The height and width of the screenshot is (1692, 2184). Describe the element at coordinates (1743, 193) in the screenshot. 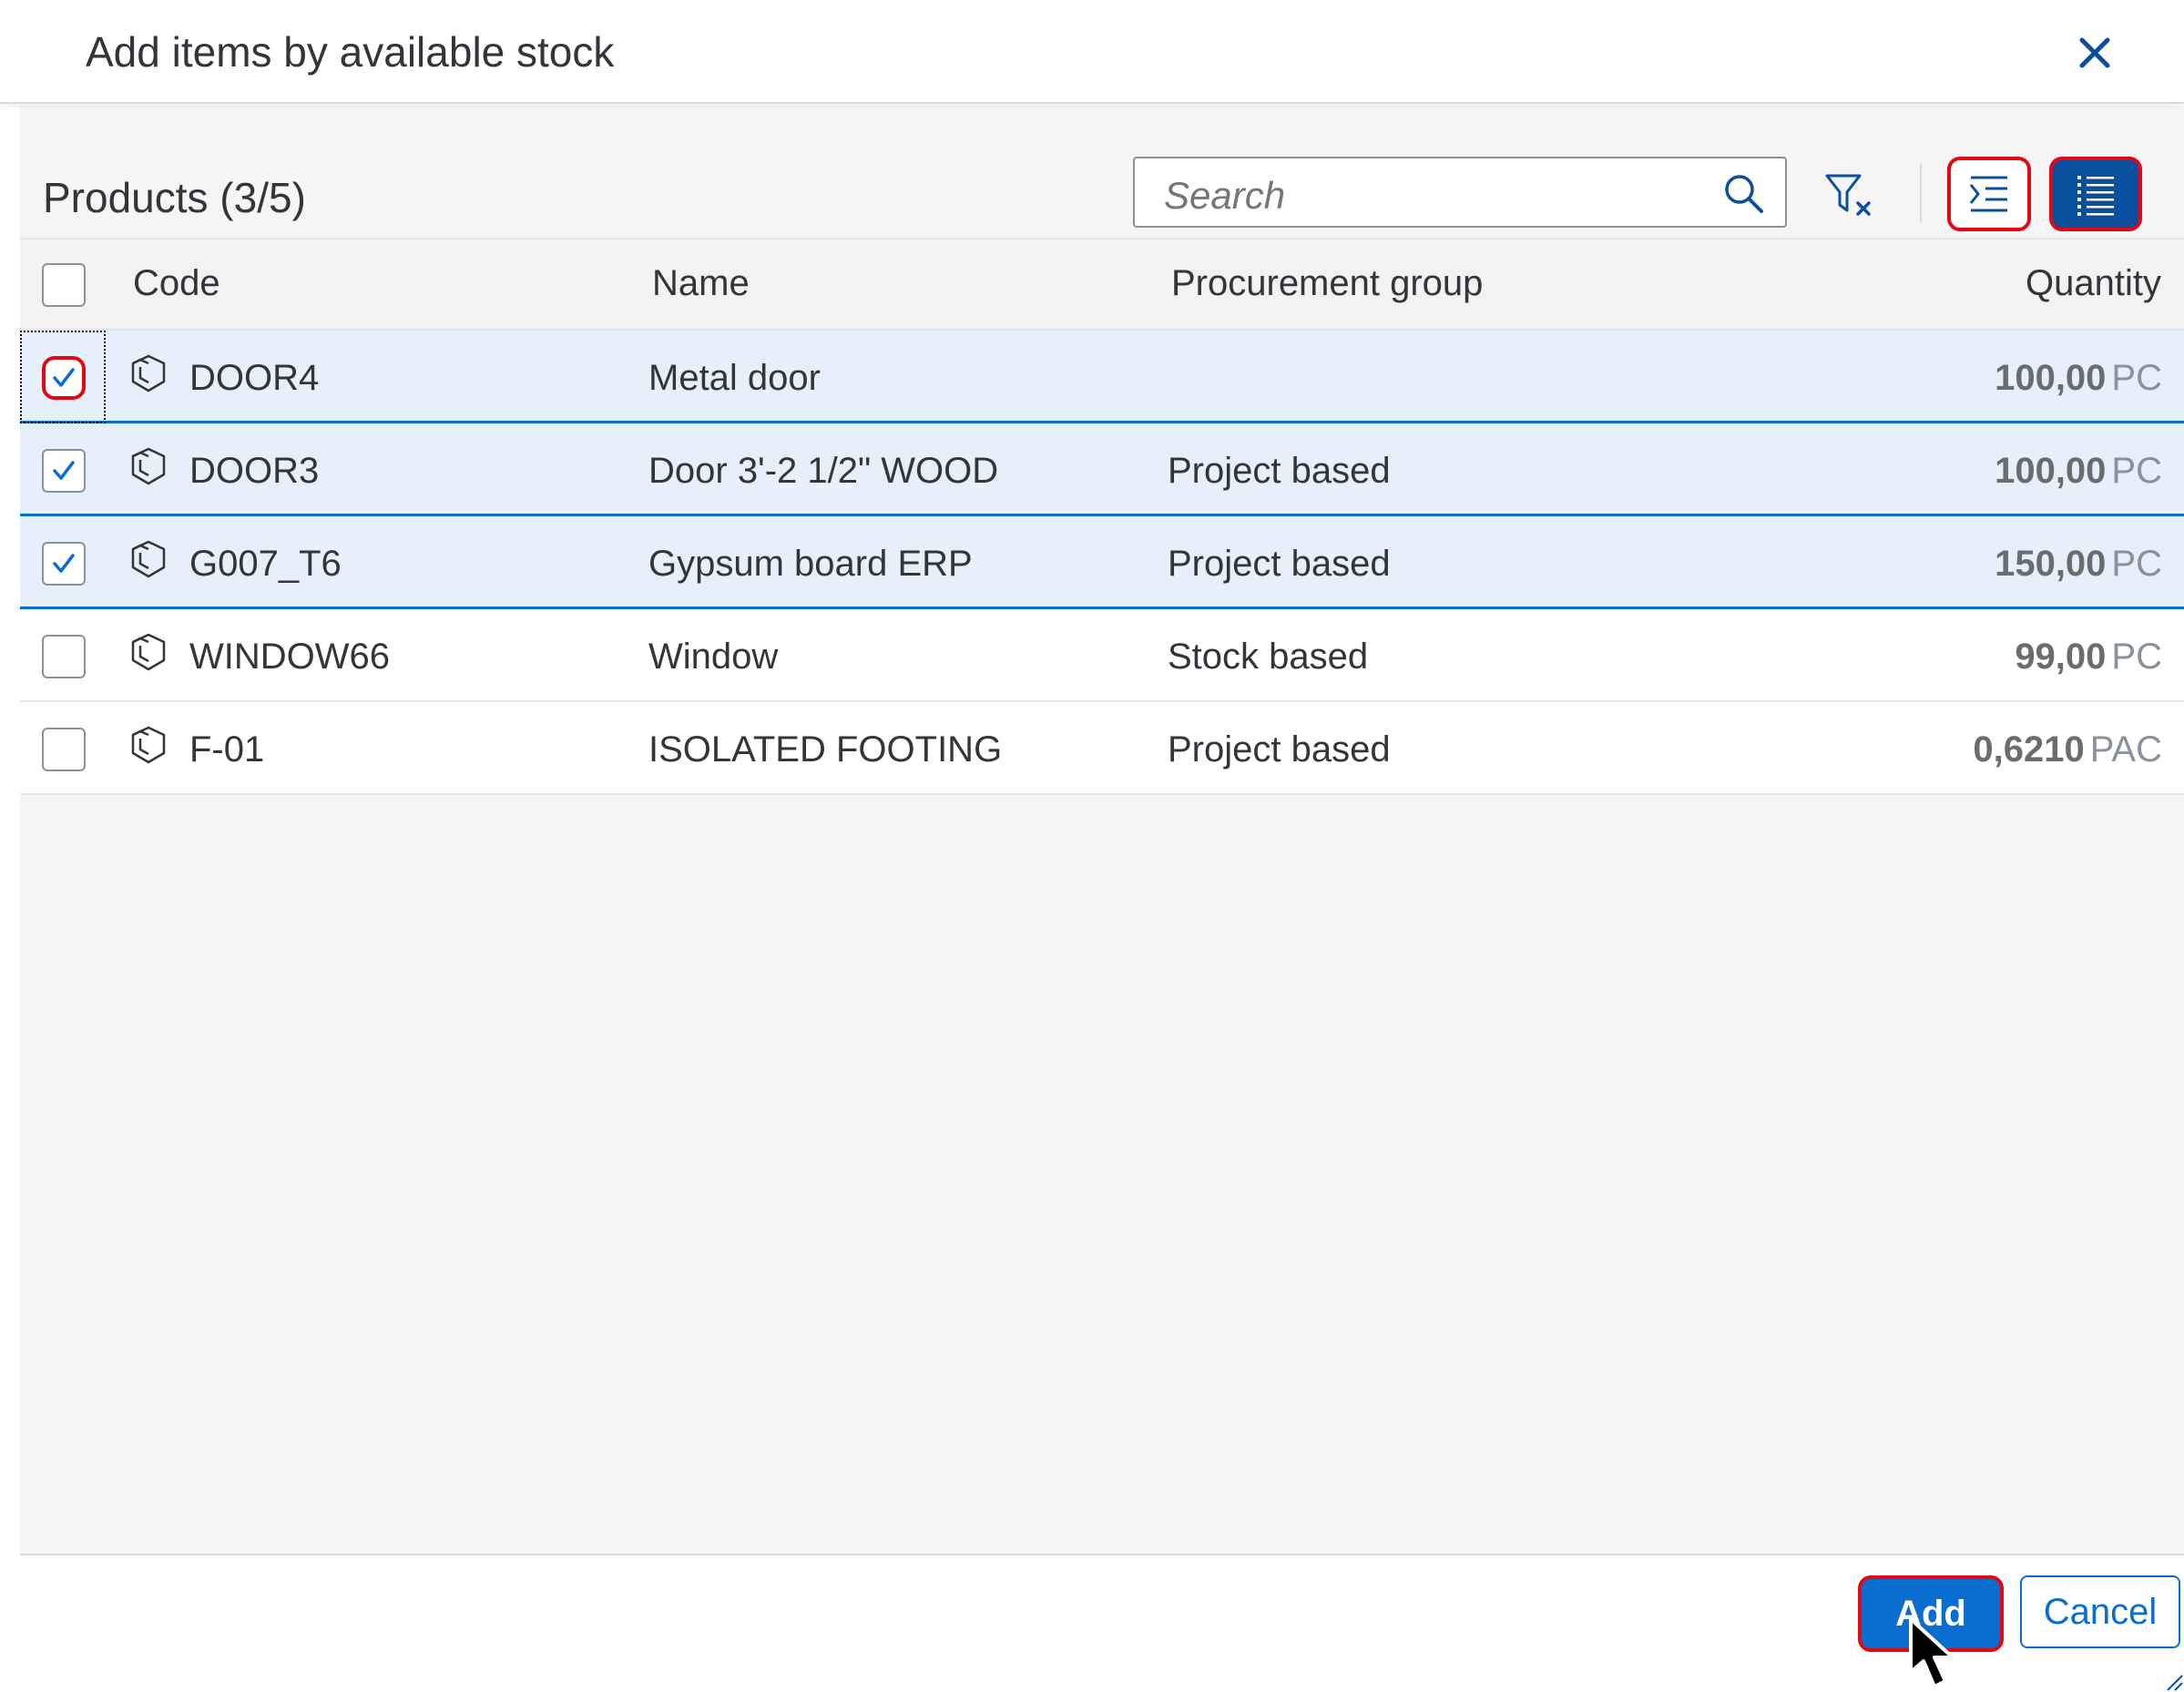

I see `search-icon` at that location.